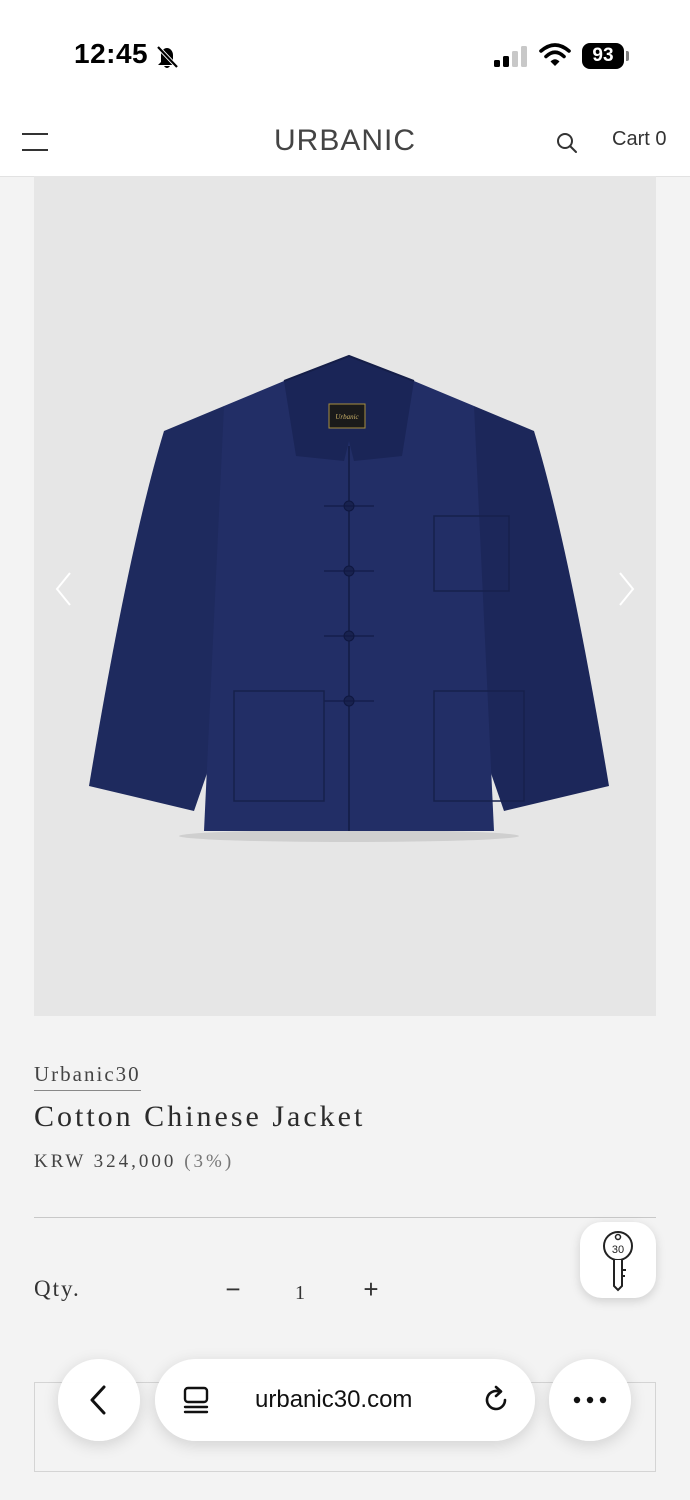 This screenshot has height=1500, width=690. What do you see at coordinates (626, 589) in the screenshot?
I see `chevron-right-icon` at bounding box center [626, 589].